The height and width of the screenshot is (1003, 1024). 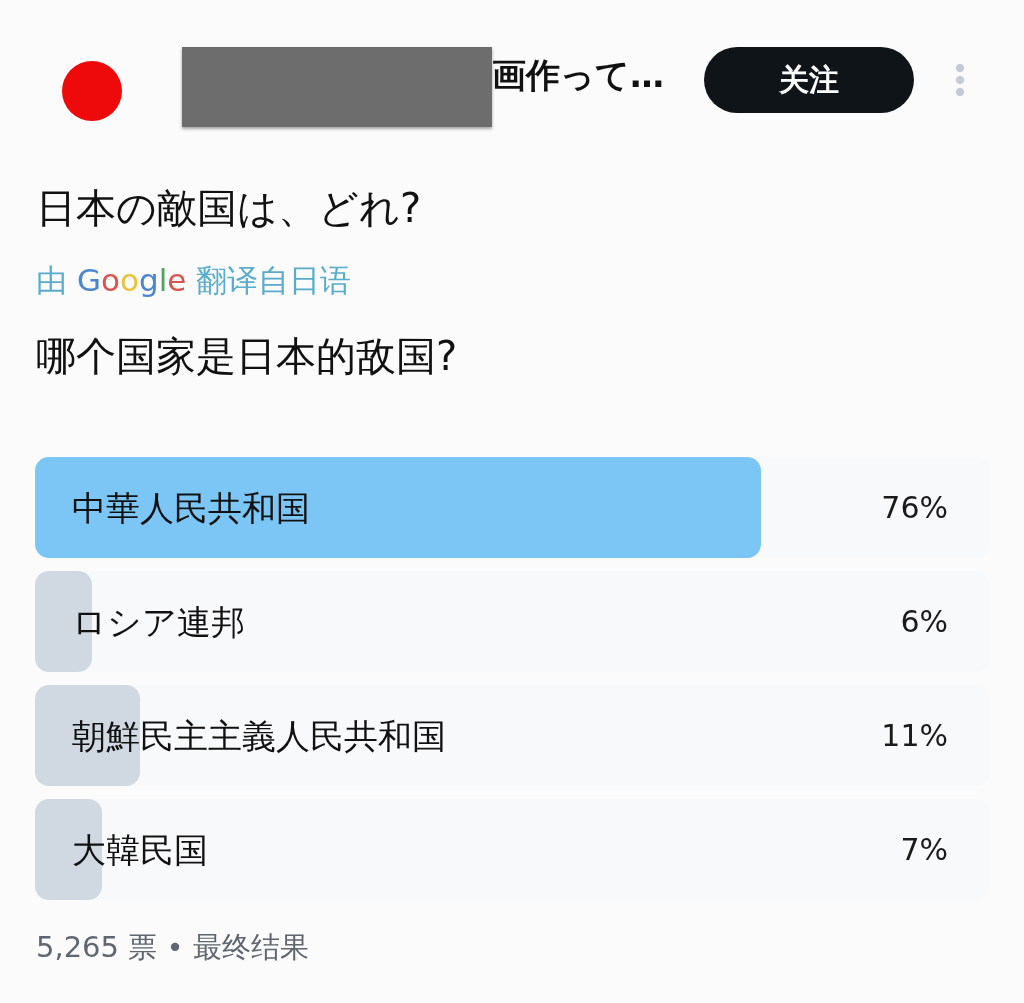 I want to click on poll-option-label: ロシア連邦, so click(x=158, y=622).